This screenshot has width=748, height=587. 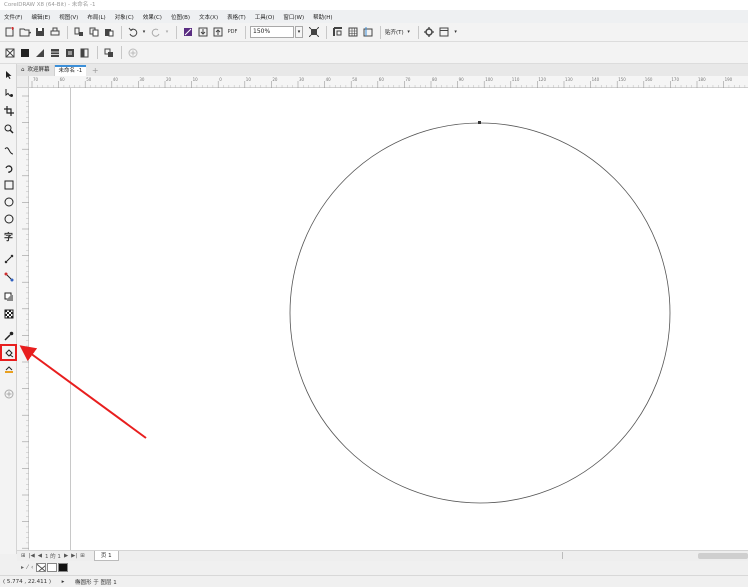 I want to click on menu-layout: 布局(L), so click(x=96, y=17).